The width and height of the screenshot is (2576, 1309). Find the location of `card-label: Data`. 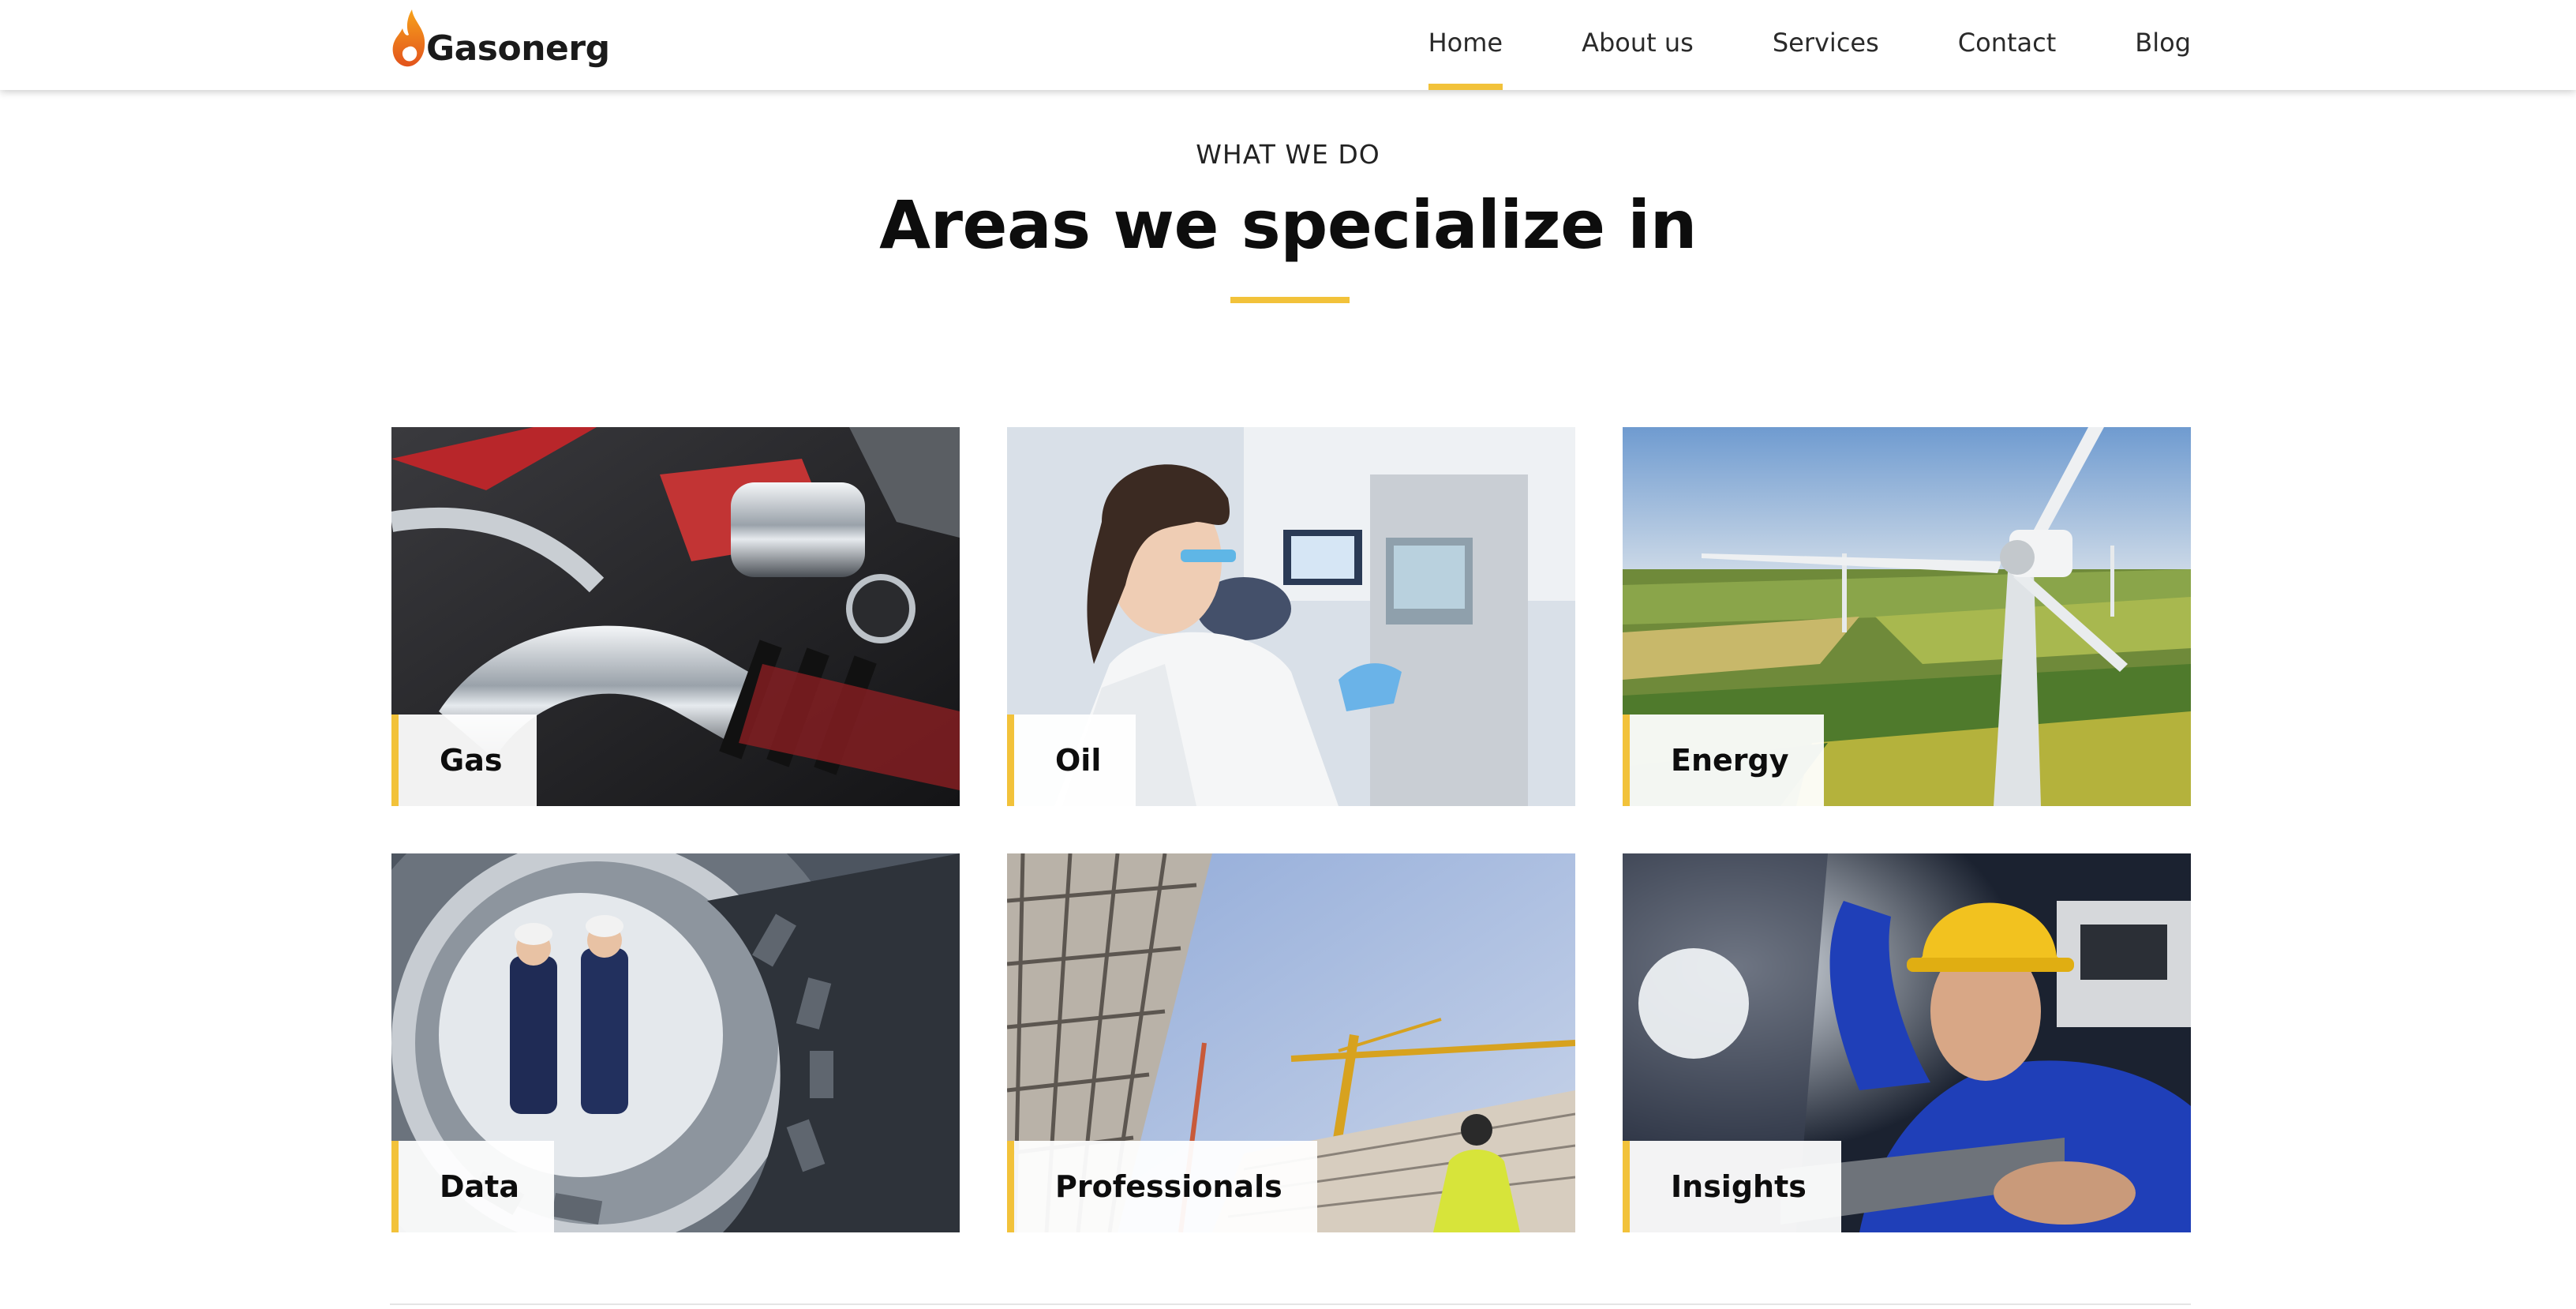

card-label: Data is located at coordinates (472, 1187).